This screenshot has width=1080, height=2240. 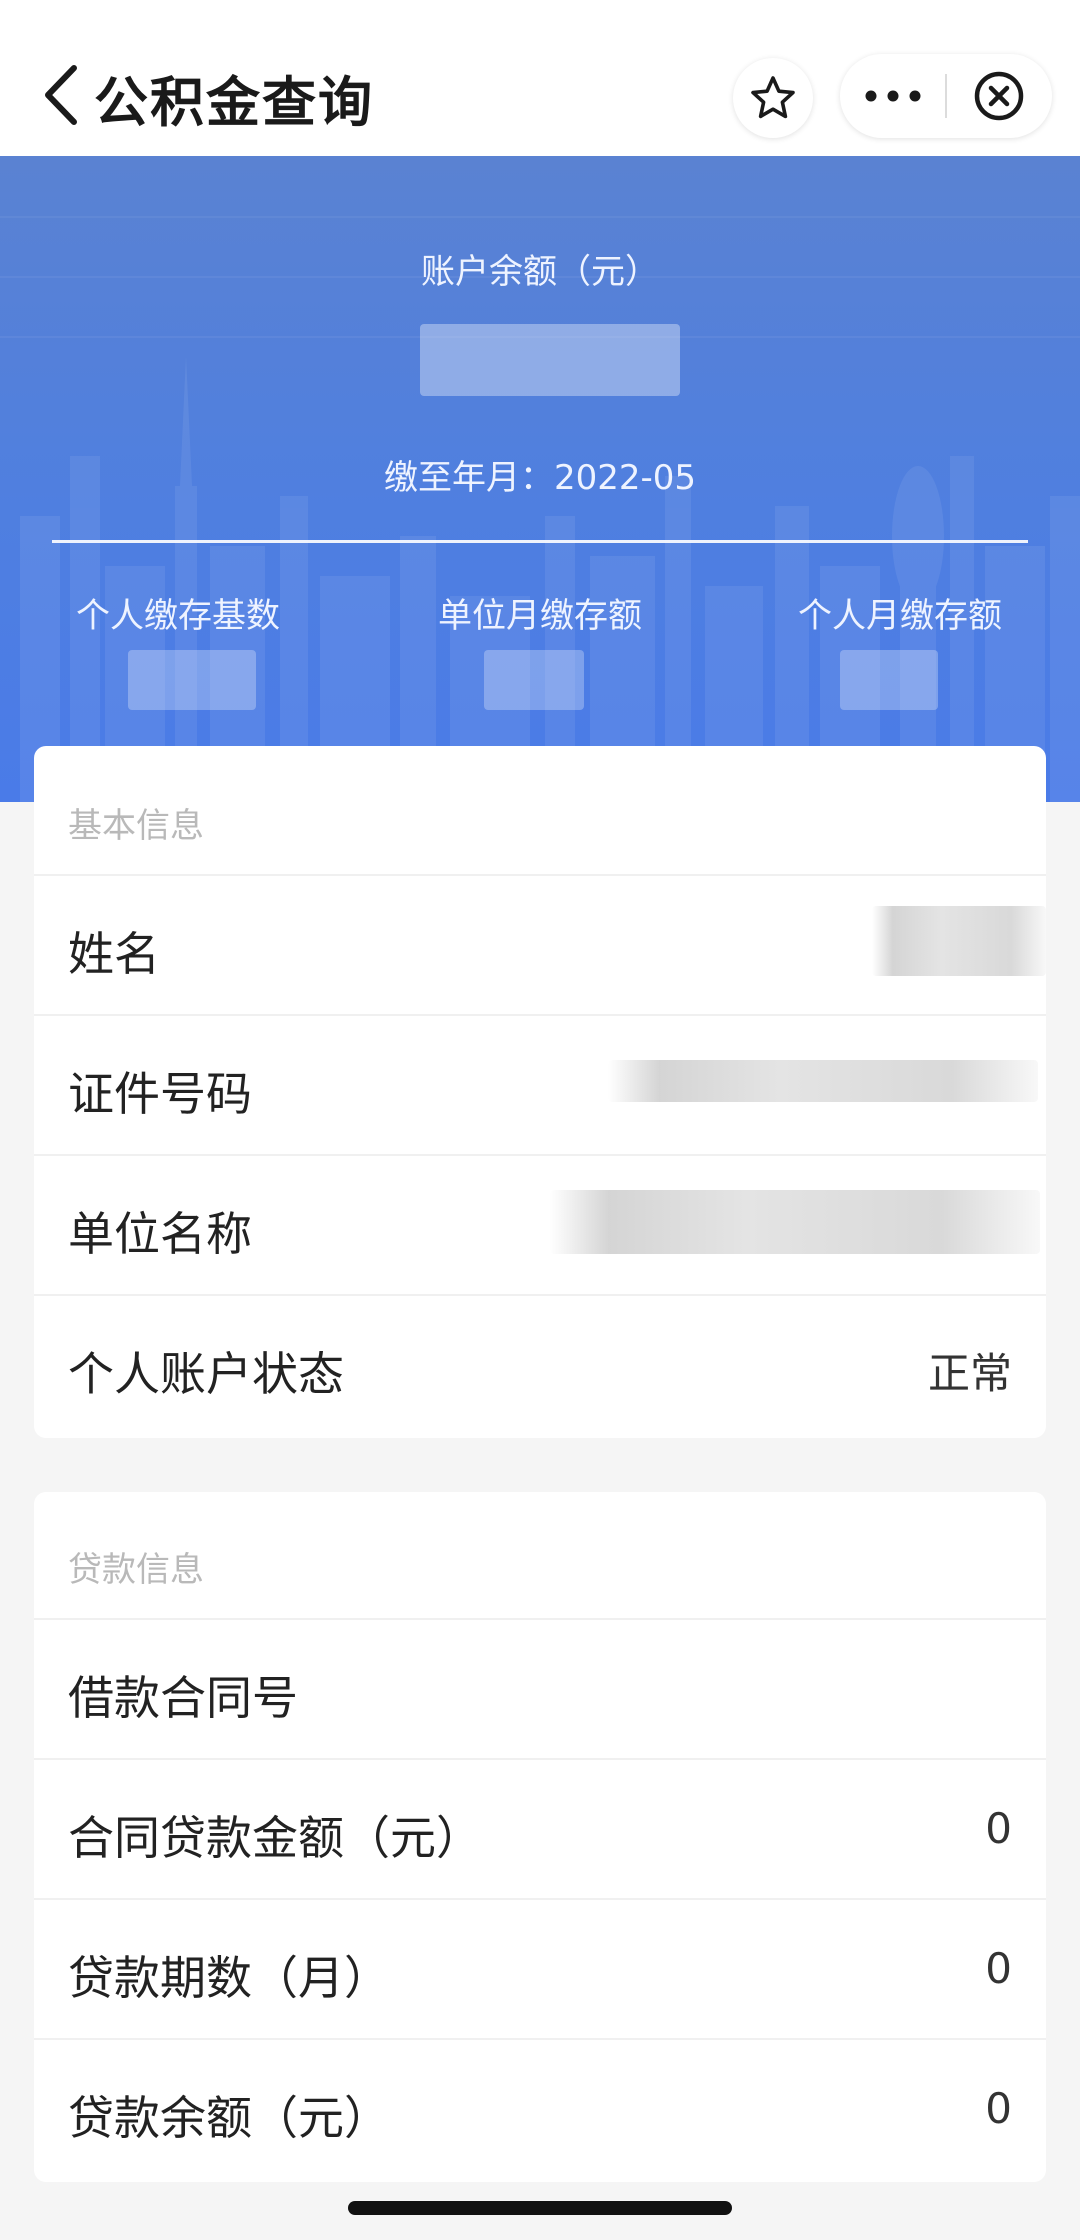 I want to click on personal-monthly-label: 个人月缴存额, so click(x=900, y=616).